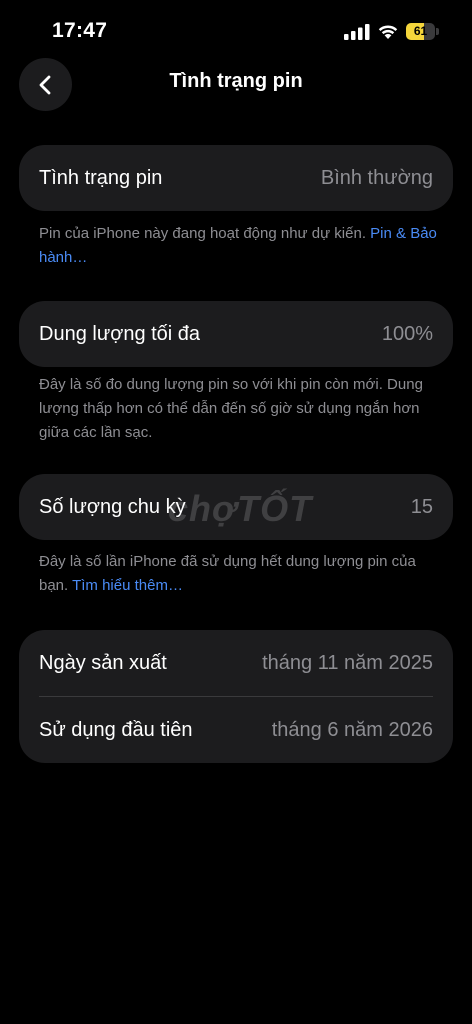 This screenshot has height=1024, width=472. Describe the element at coordinates (236, 81) in the screenshot. I see `page-title: Tình trạng pin` at that location.